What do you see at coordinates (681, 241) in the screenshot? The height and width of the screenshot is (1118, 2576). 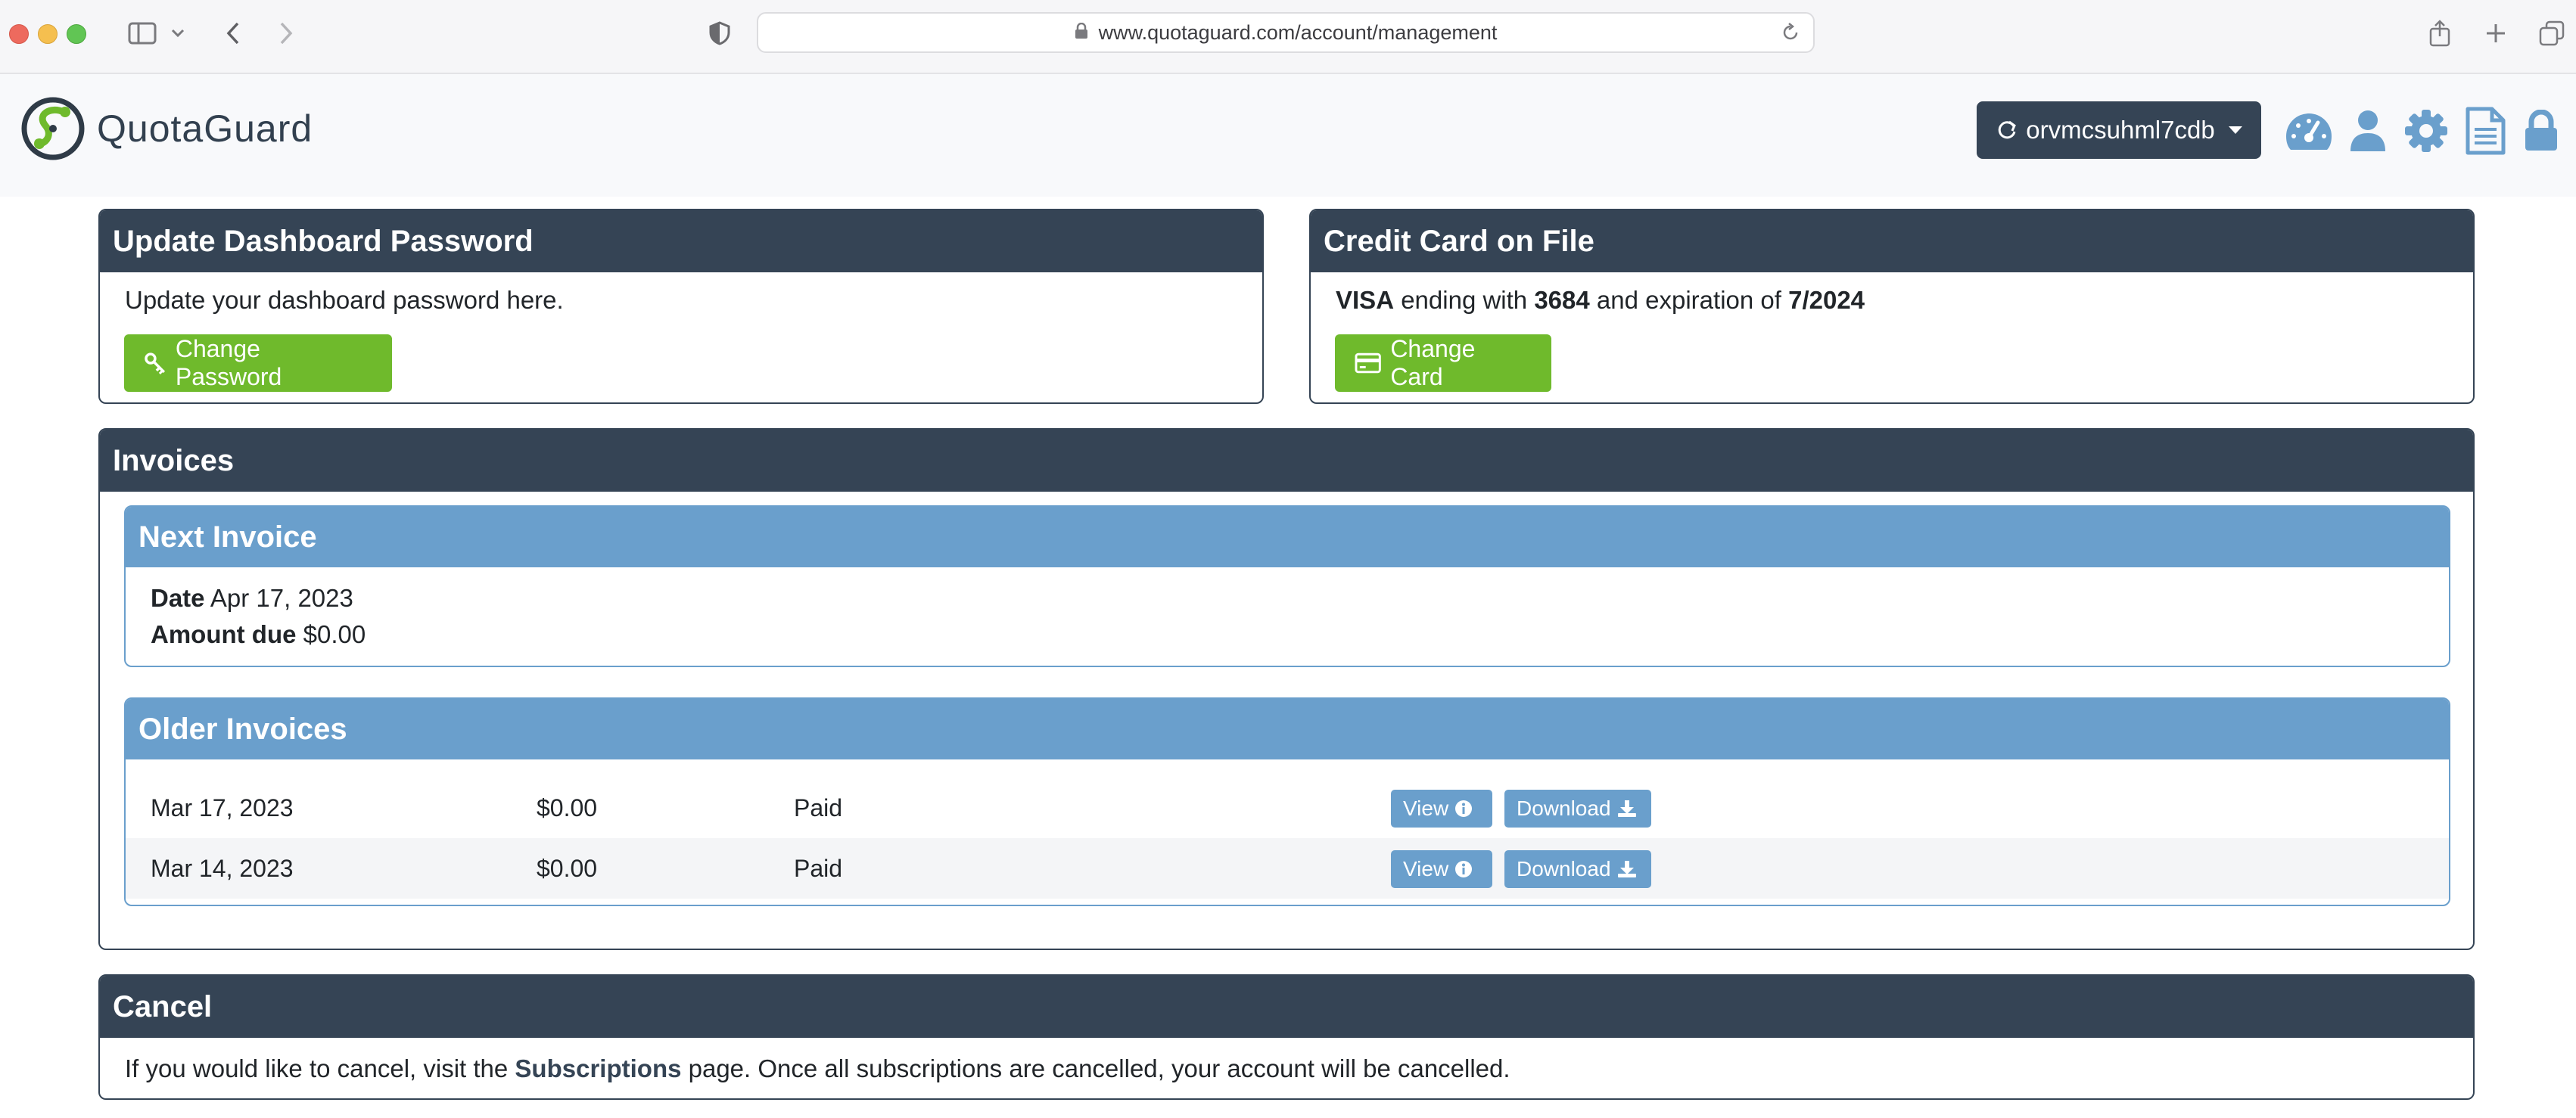 I see `password-card-title: Update Dashboard Password` at bounding box center [681, 241].